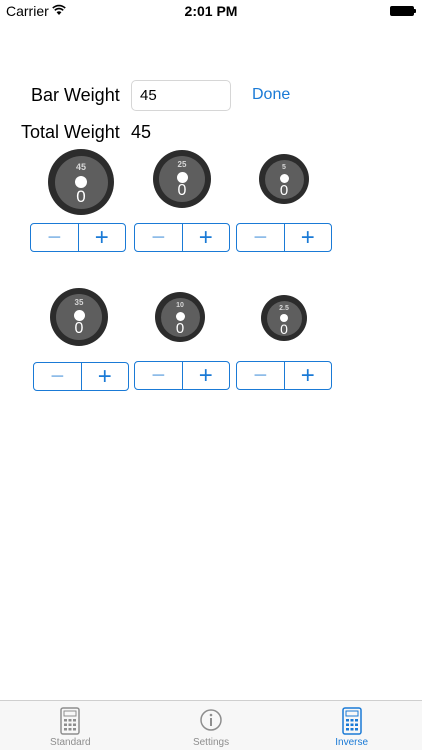 Image resolution: width=422 pixels, height=750 pixels. I want to click on tab-inverse: Inverse, so click(351, 725).